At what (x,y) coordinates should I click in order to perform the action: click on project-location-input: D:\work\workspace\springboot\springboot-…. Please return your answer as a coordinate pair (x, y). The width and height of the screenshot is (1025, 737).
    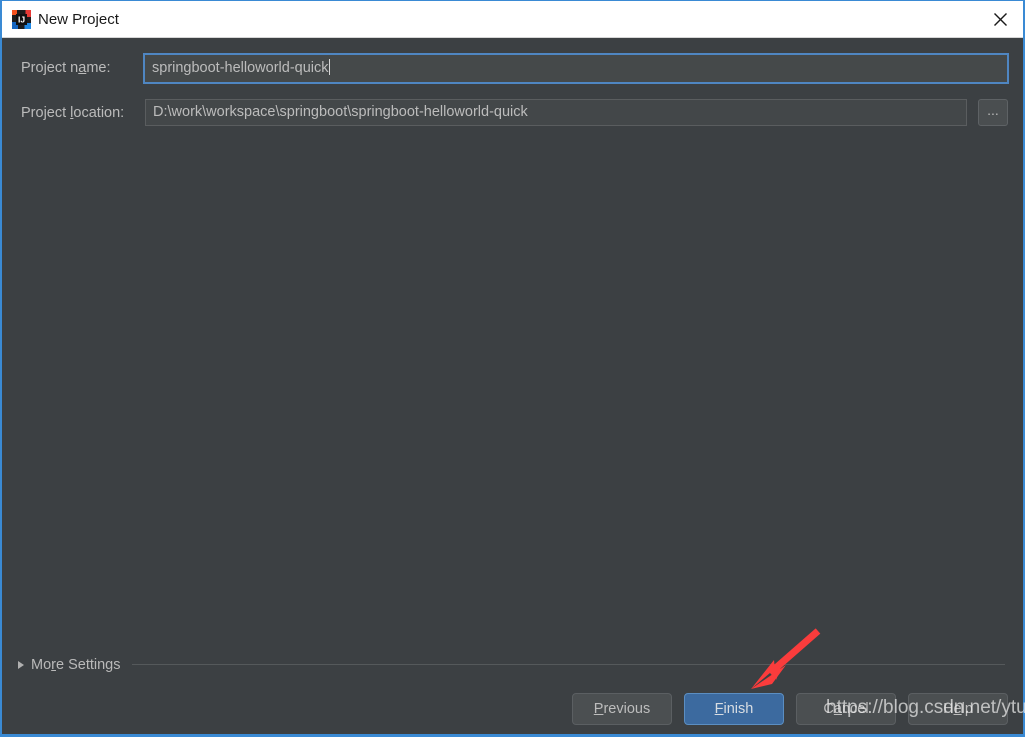
    Looking at the image, I should click on (556, 112).